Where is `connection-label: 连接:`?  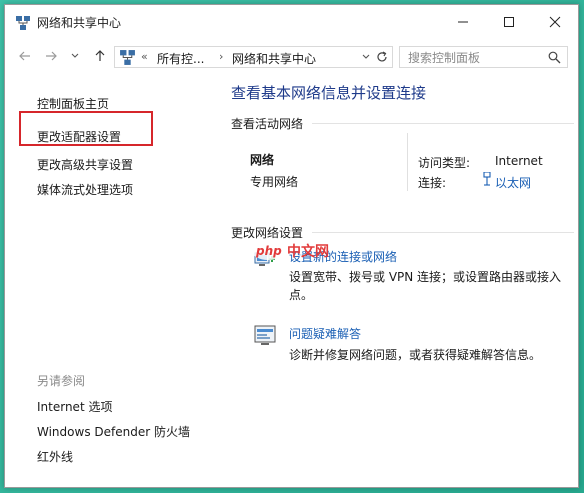 connection-label: 连接: is located at coordinates (432, 183).